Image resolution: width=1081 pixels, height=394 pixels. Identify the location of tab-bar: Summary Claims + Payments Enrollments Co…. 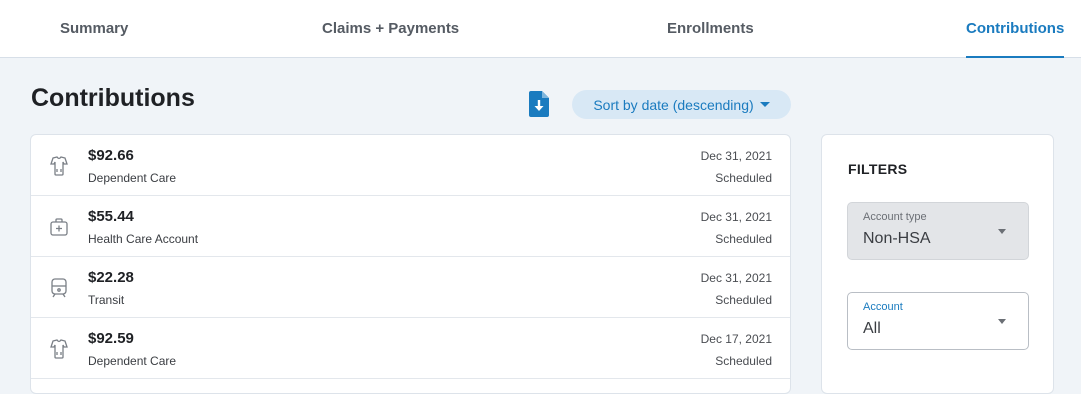
(540, 29).